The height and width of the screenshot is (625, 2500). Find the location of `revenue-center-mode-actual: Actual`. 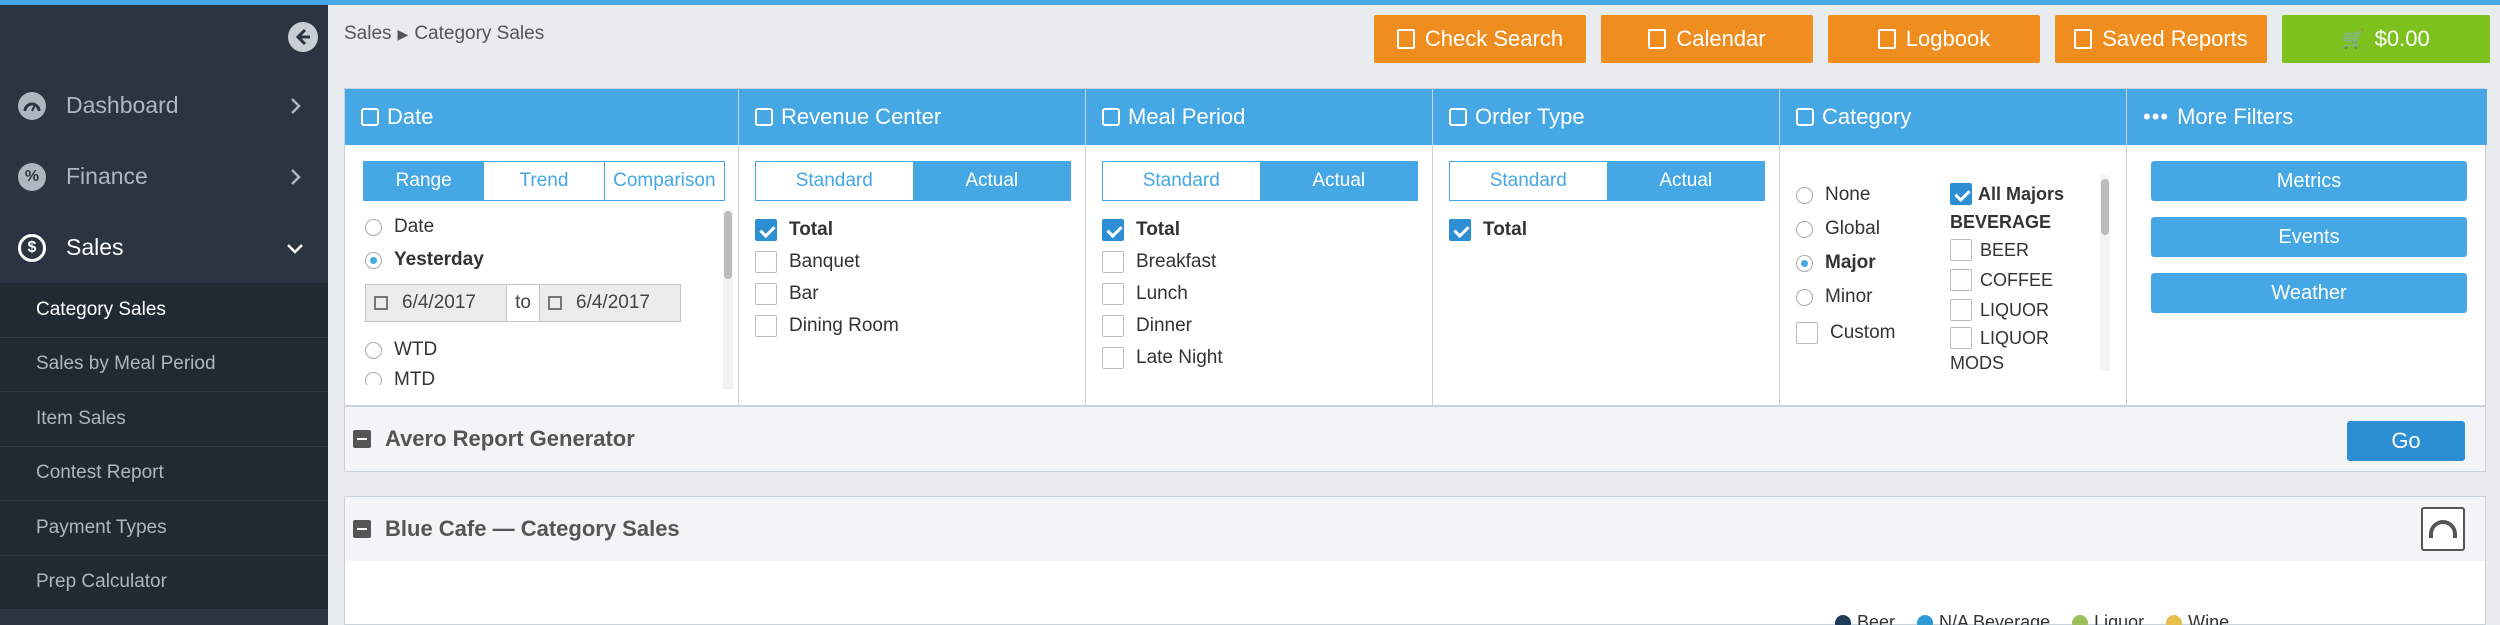

revenue-center-mode-actual: Actual is located at coordinates (991, 181).